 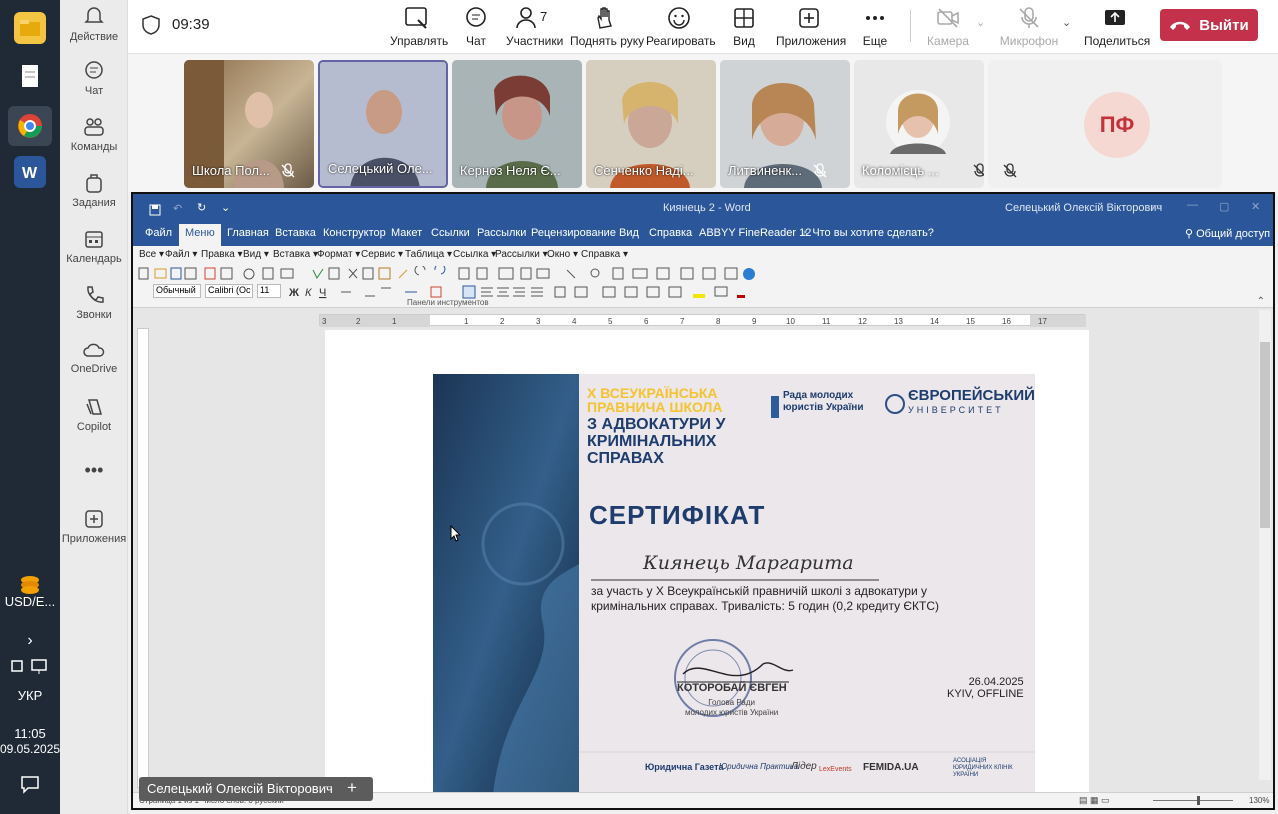 I want to click on zoom-slider-thumb, so click(x=1198, y=800).